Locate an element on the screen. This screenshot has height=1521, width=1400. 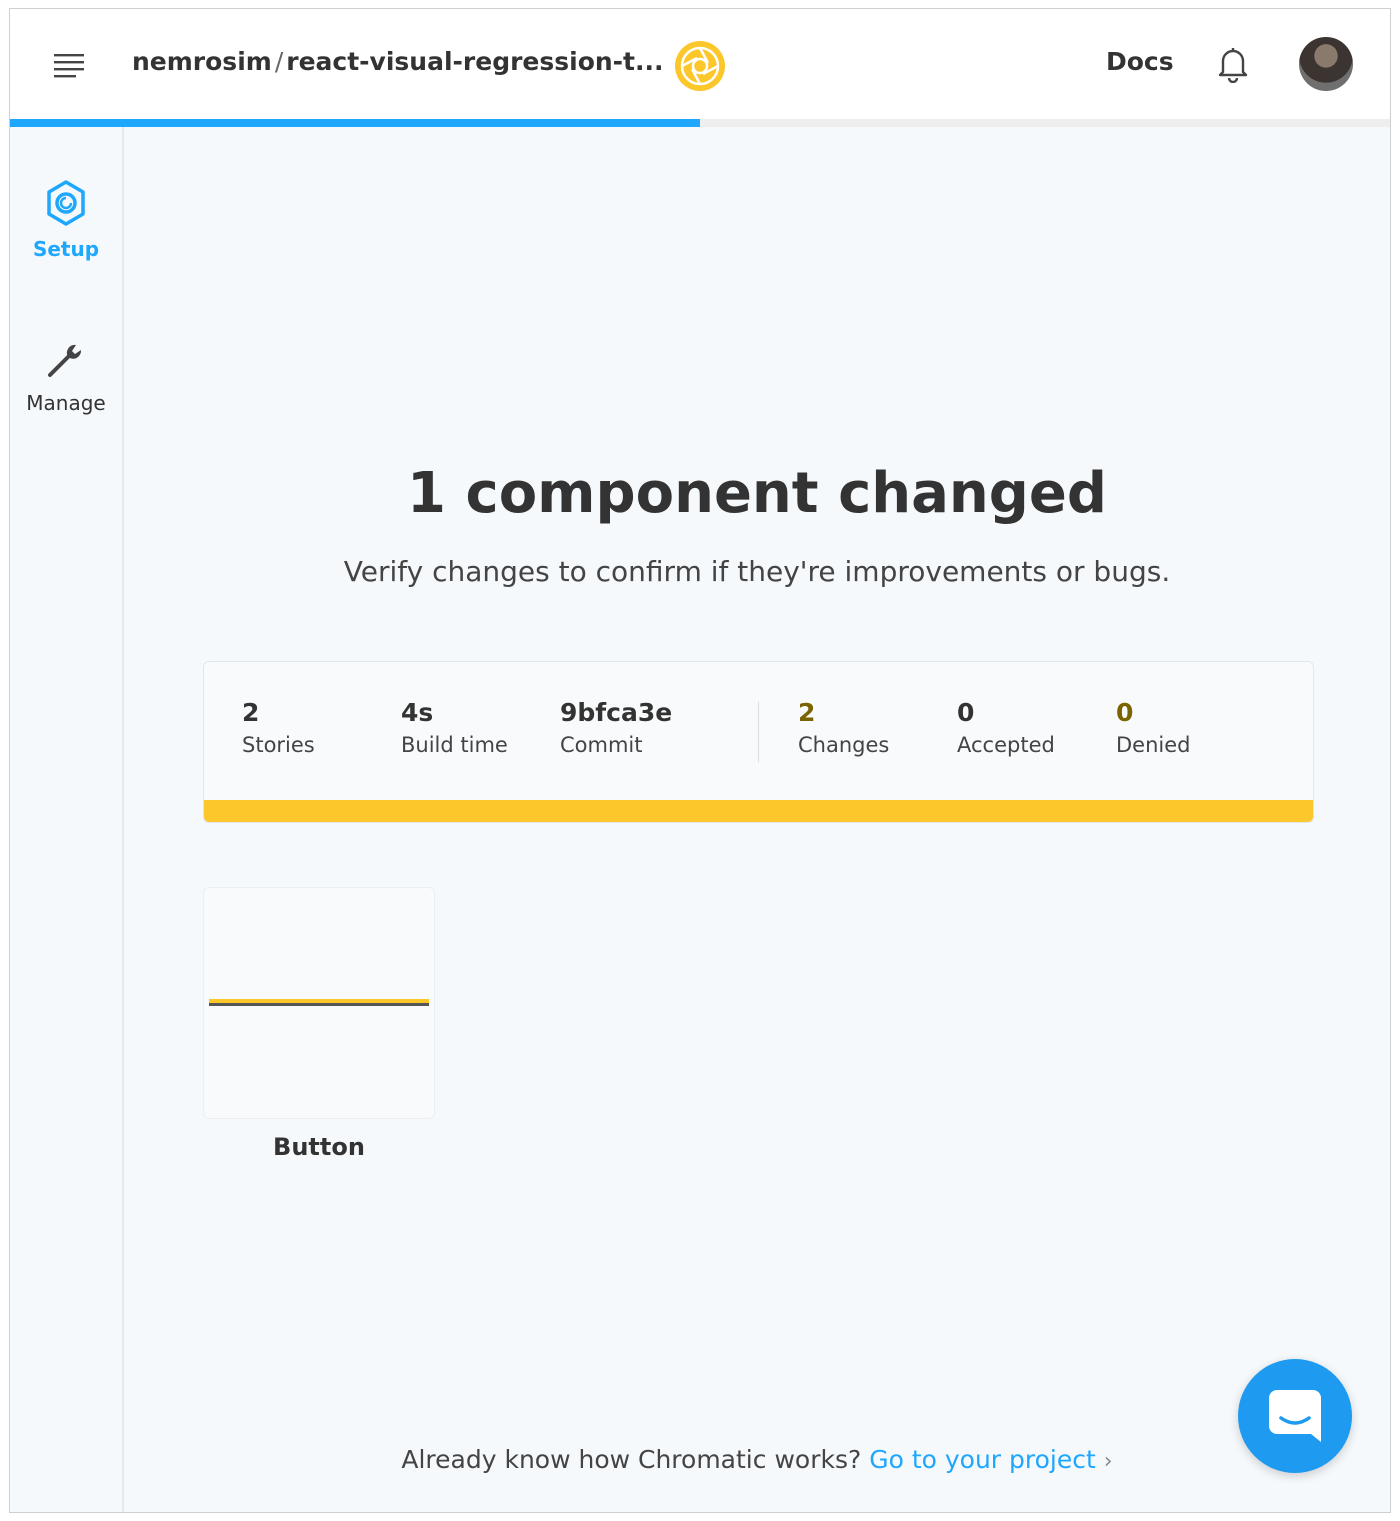
stat-label: Commit is located at coordinates (601, 745).